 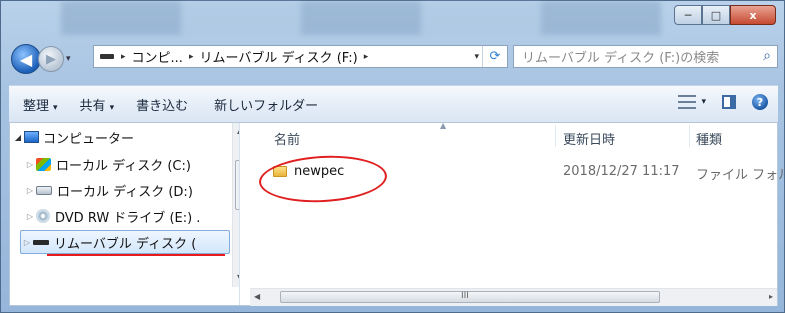 I want to click on tree-item-local-disk-c: ▷ ローカル ディスク (C:), so click(x=107, y=164).